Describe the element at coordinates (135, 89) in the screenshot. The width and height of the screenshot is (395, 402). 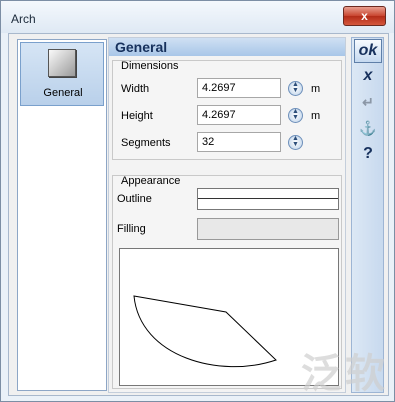
I see `width-label: Width` at that location.